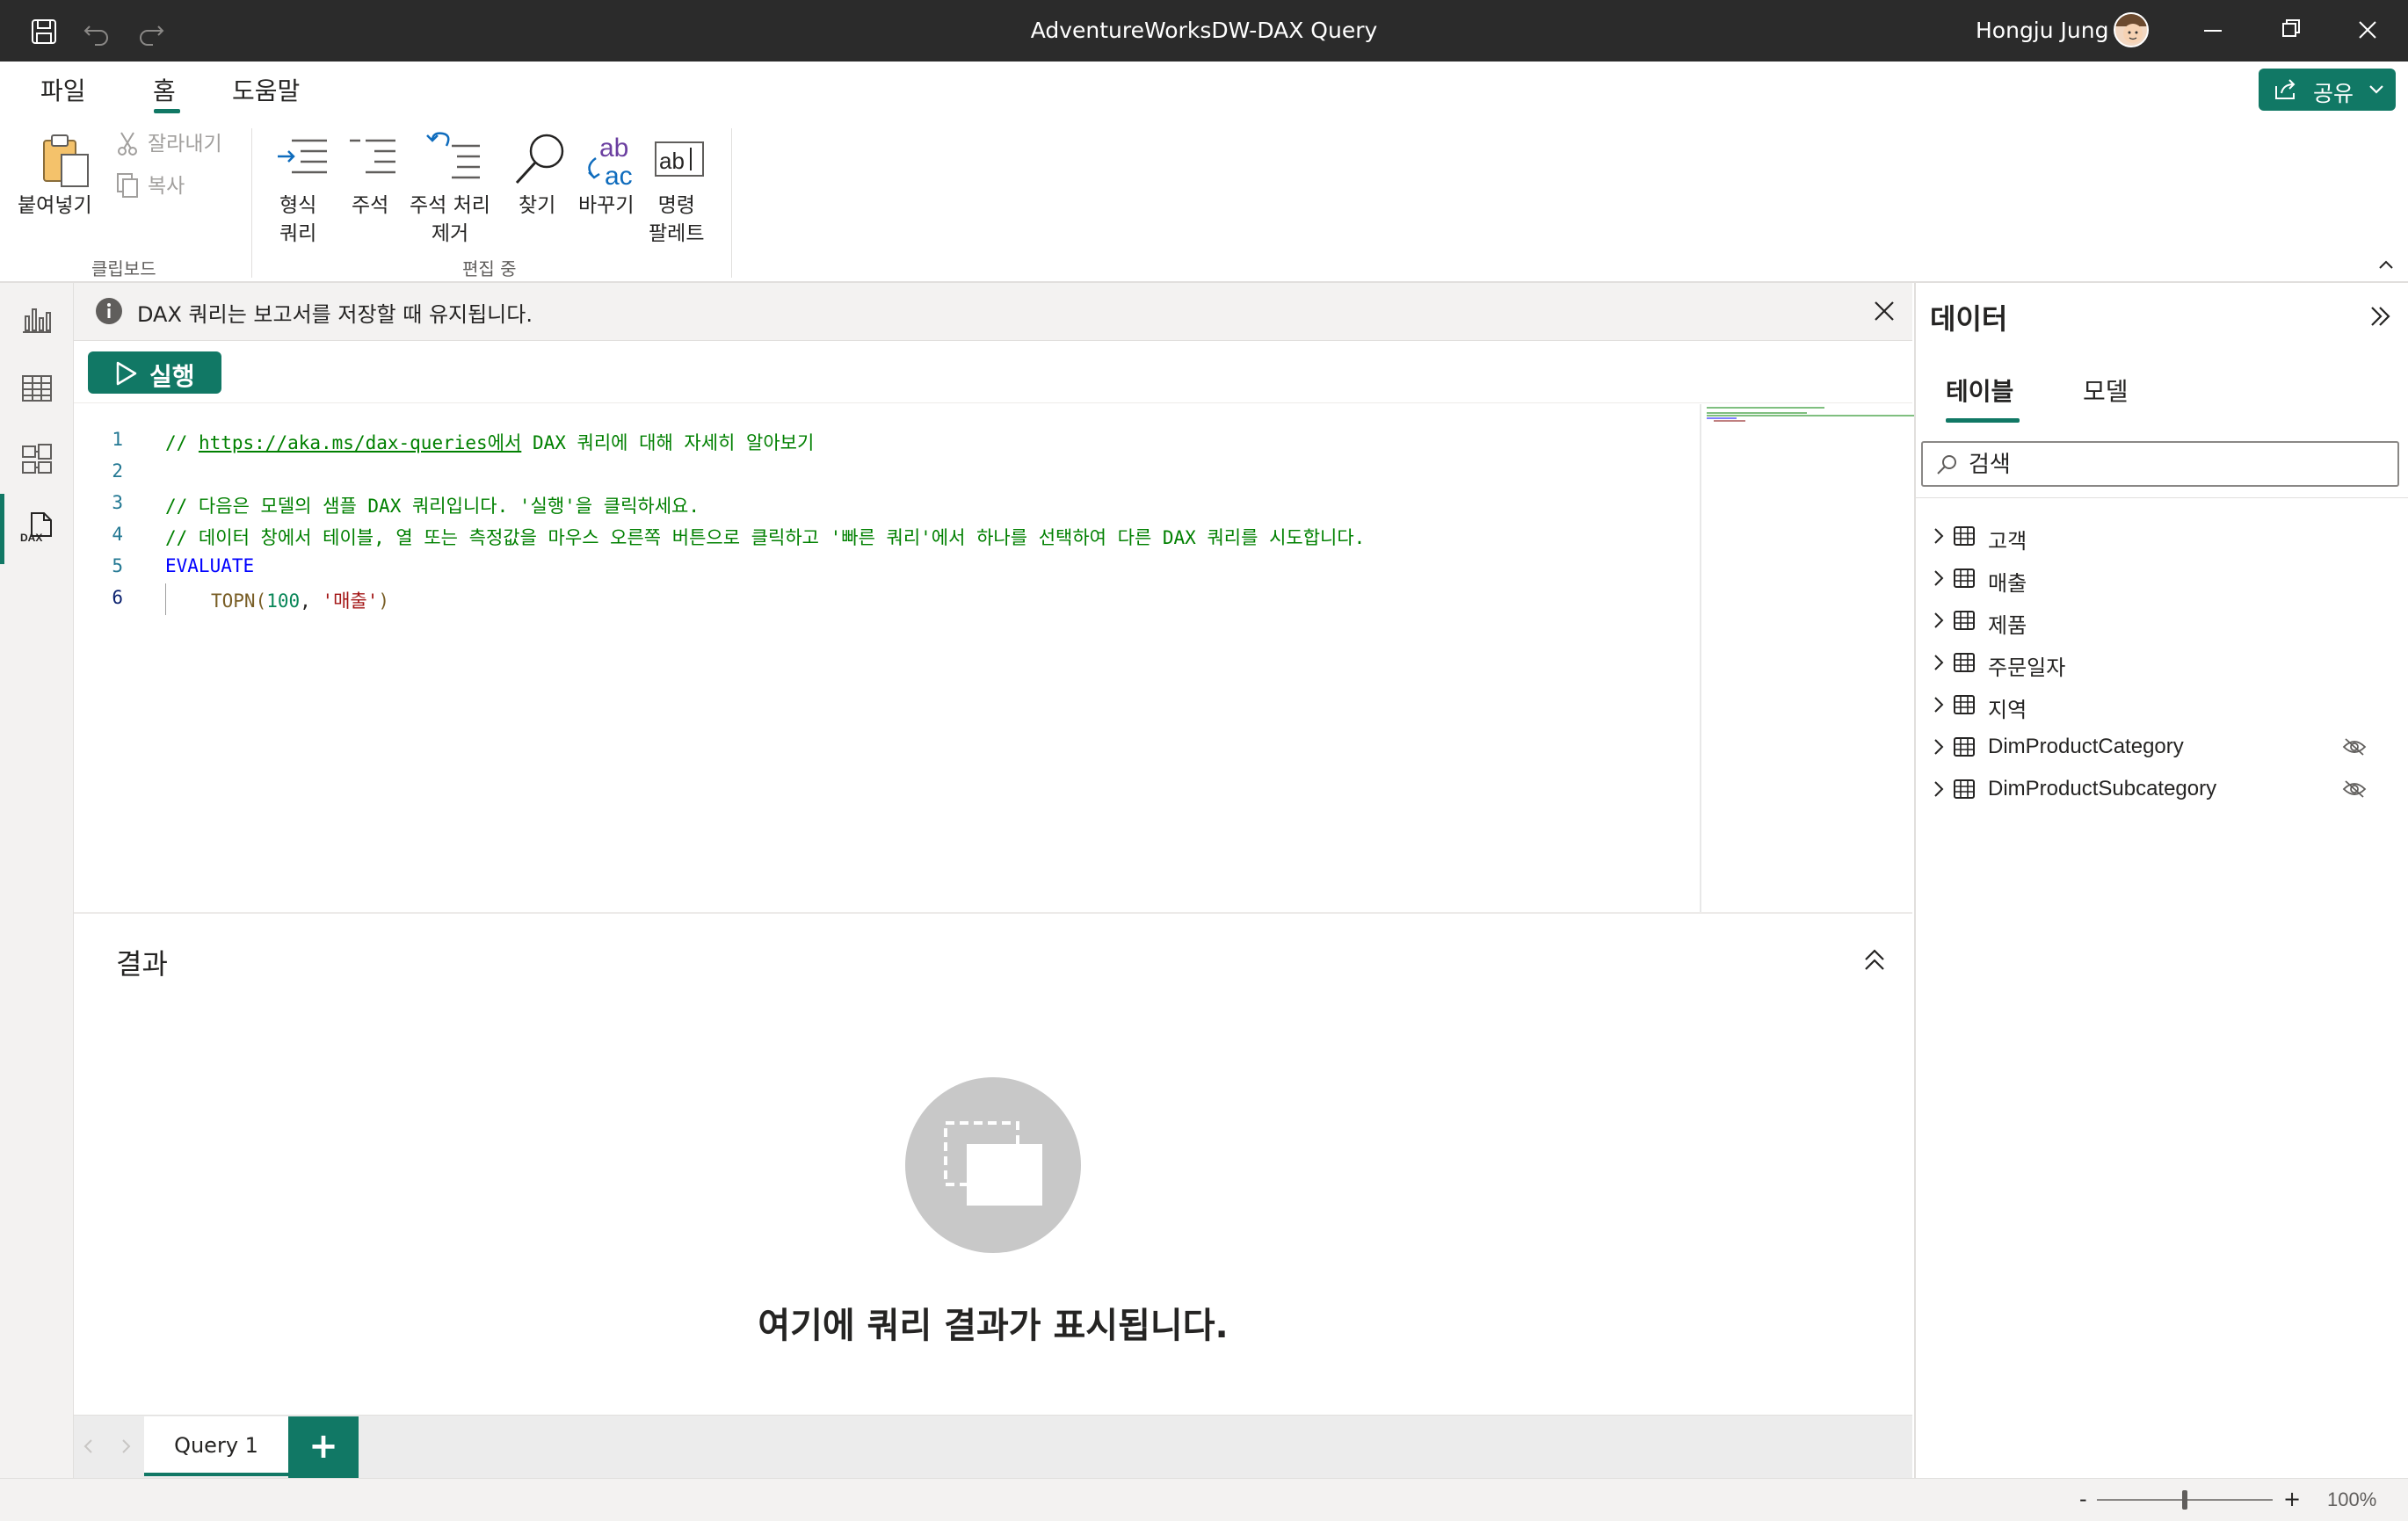  What do you see at coordinates (2352, 1499) in the screenshot?
I see `zoom-level: 100%` at bounding box center [2352, 1499].